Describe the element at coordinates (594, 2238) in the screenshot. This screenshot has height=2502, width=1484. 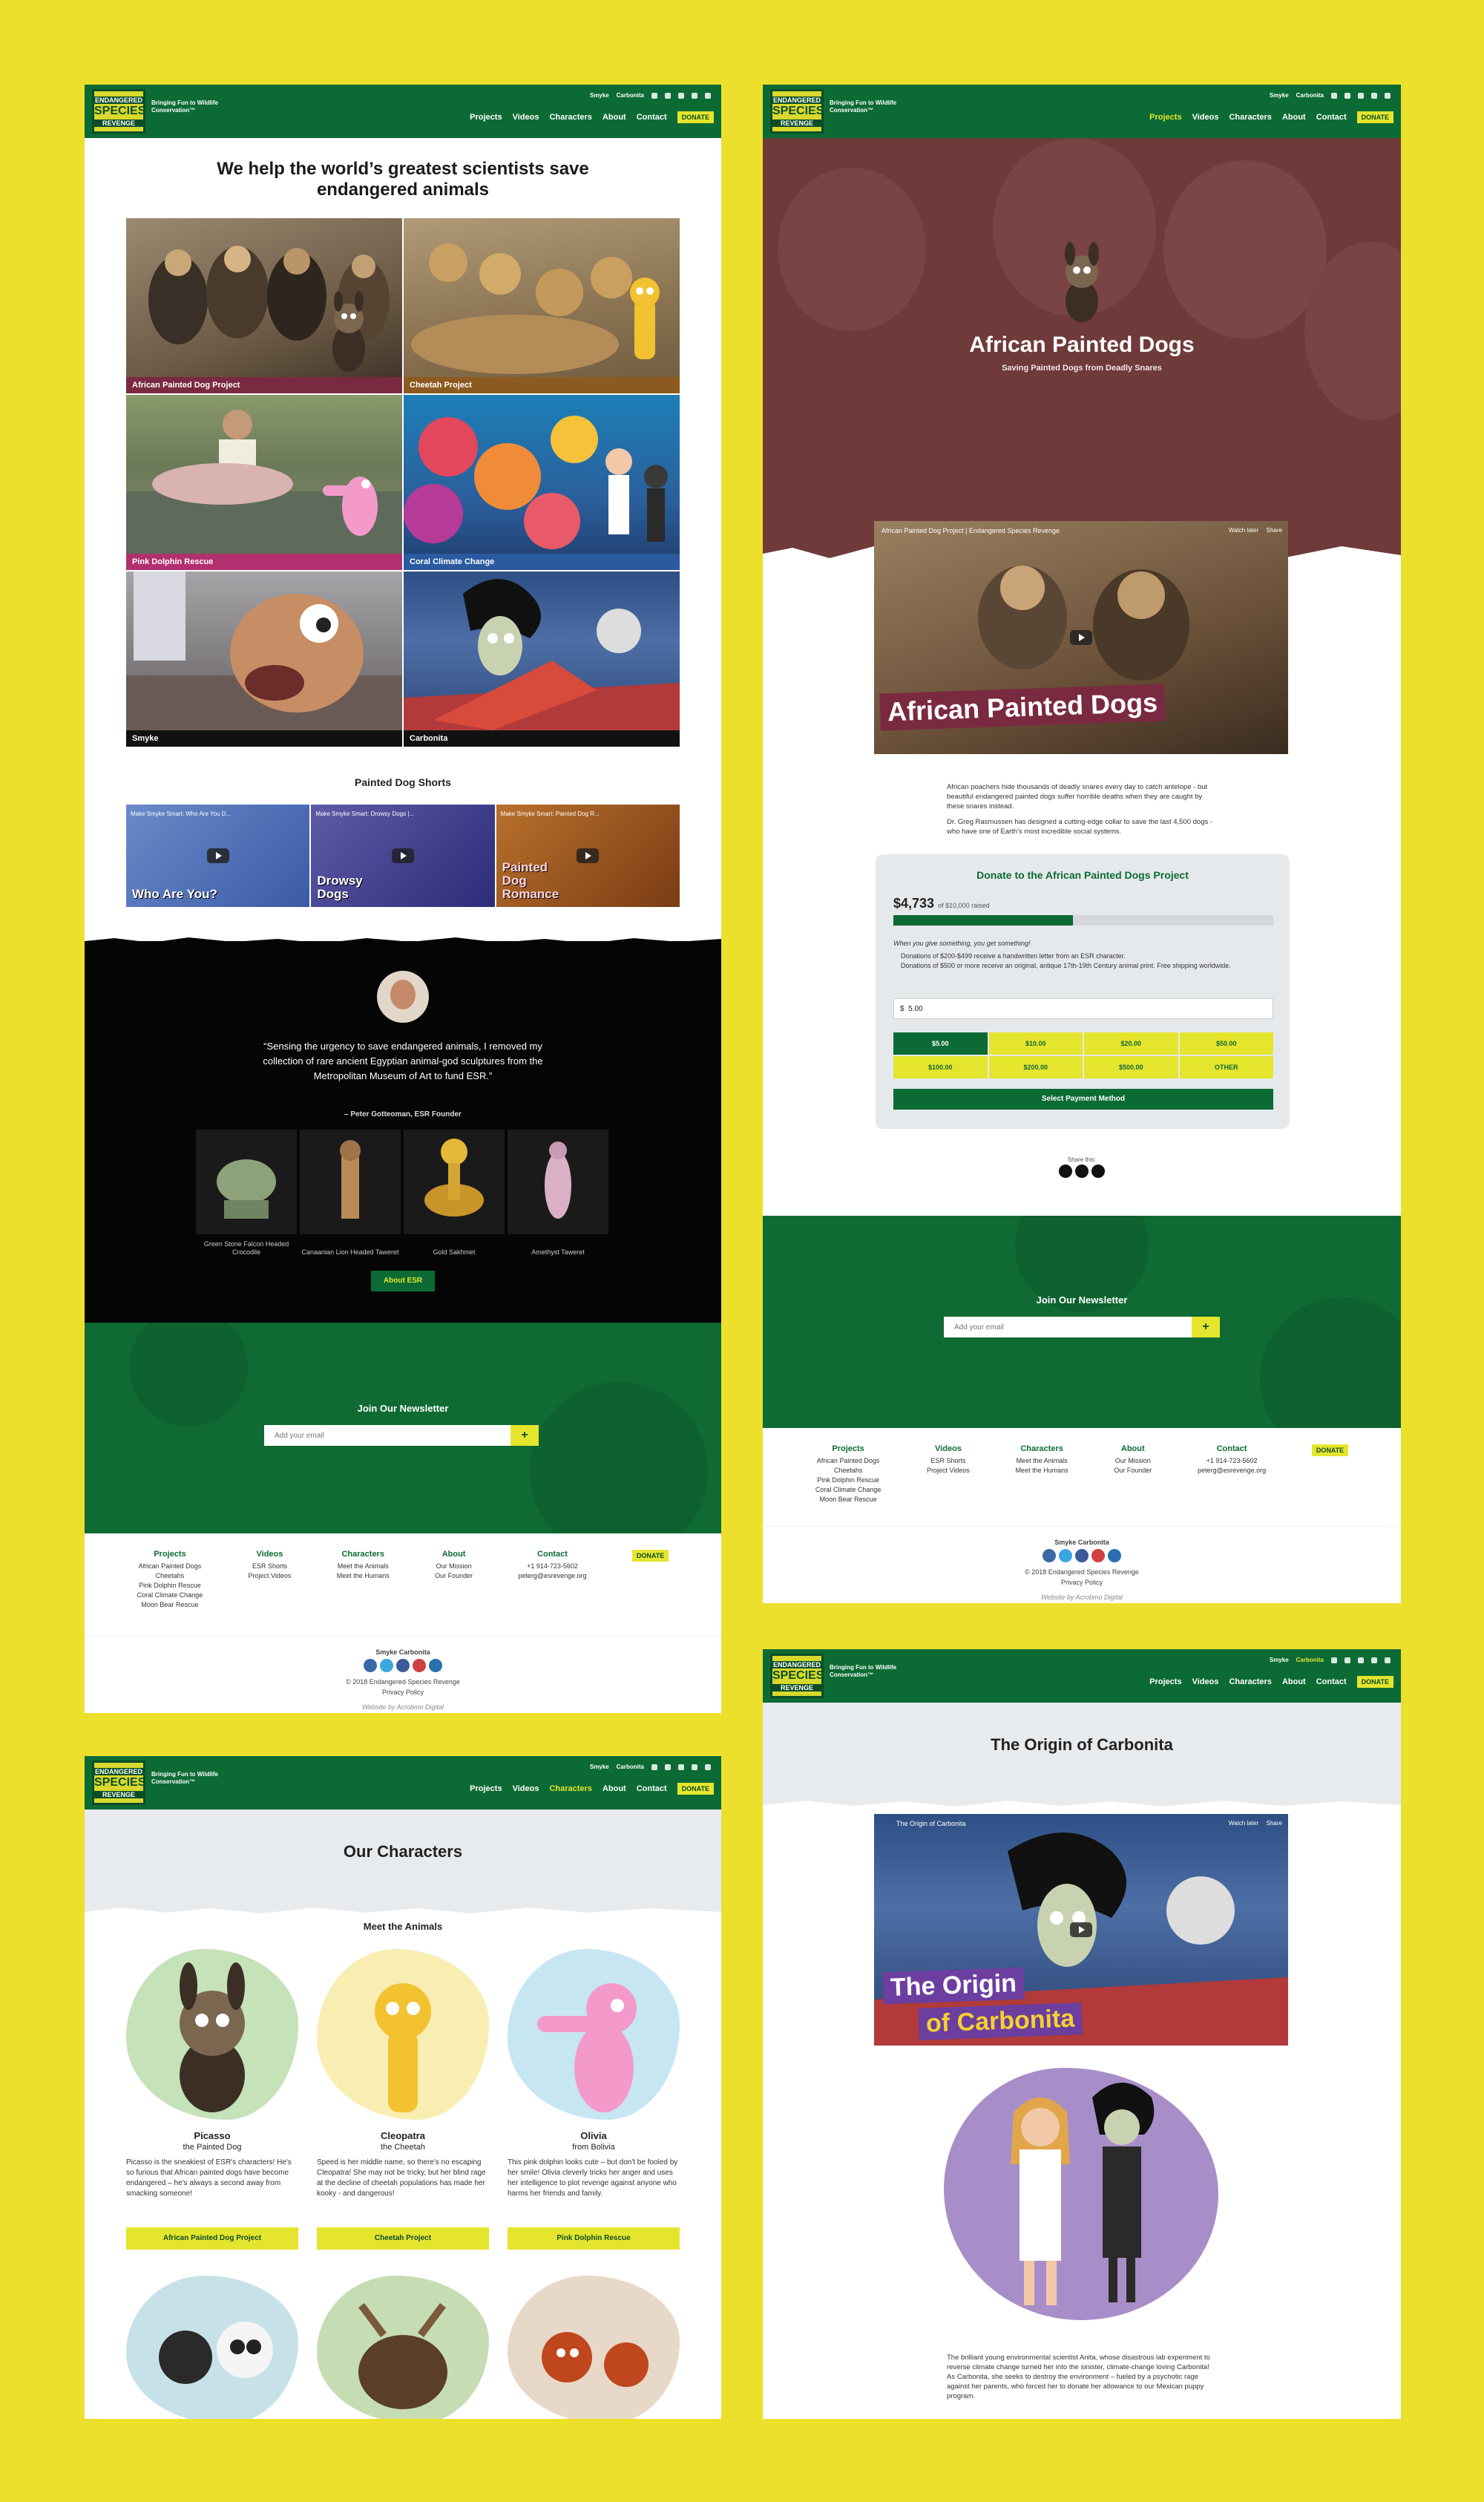
I see `character-project-button: Pink Dolphin Rescue` at that location.